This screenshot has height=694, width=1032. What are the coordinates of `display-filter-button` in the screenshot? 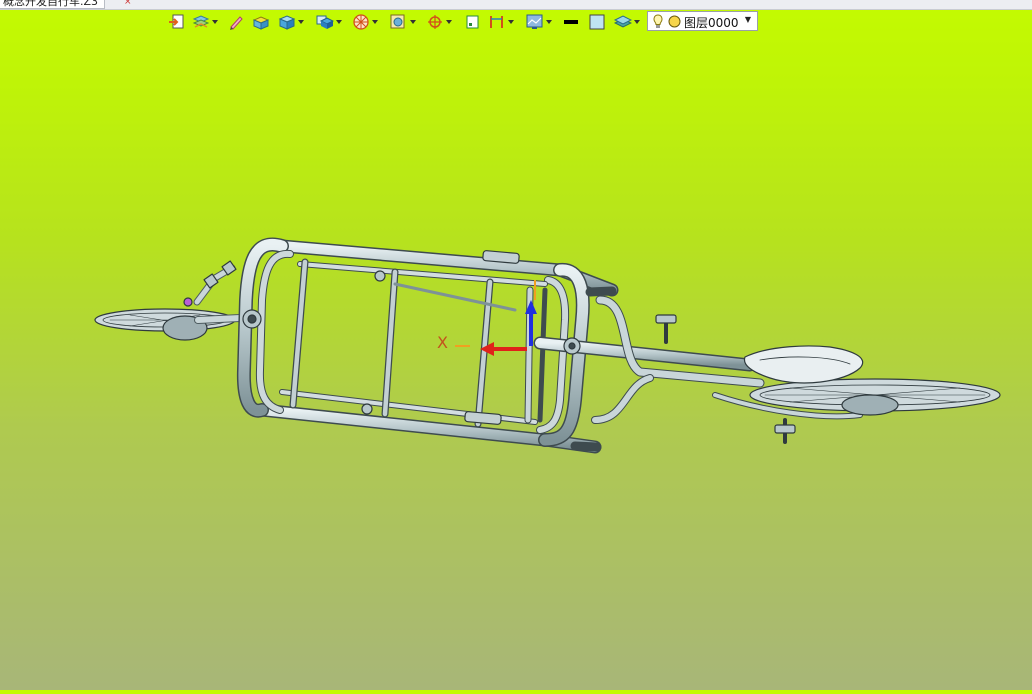 It's located at (401, 22).